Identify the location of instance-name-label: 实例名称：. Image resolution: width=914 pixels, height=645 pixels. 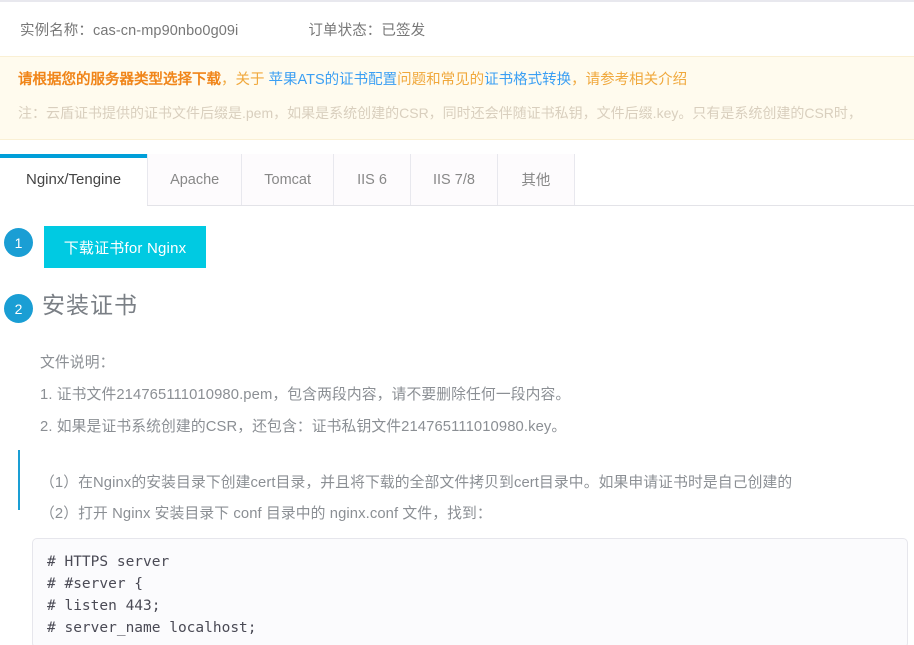
(56, 30).